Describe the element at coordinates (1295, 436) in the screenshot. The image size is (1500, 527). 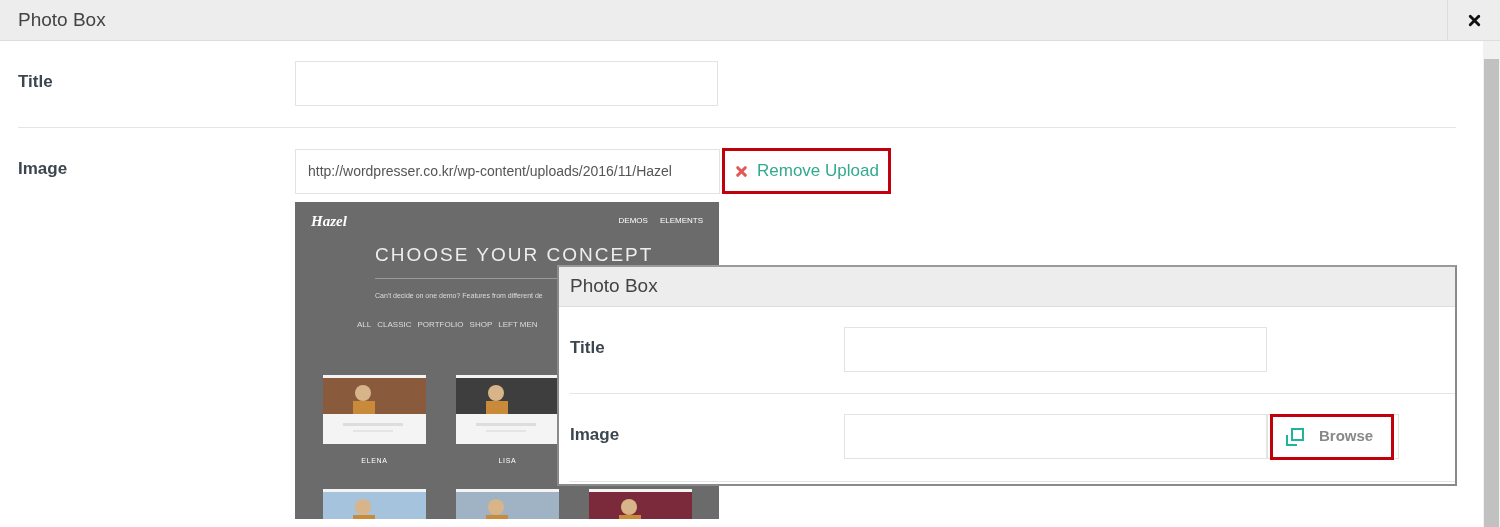
I see `copy-icon` at that location.